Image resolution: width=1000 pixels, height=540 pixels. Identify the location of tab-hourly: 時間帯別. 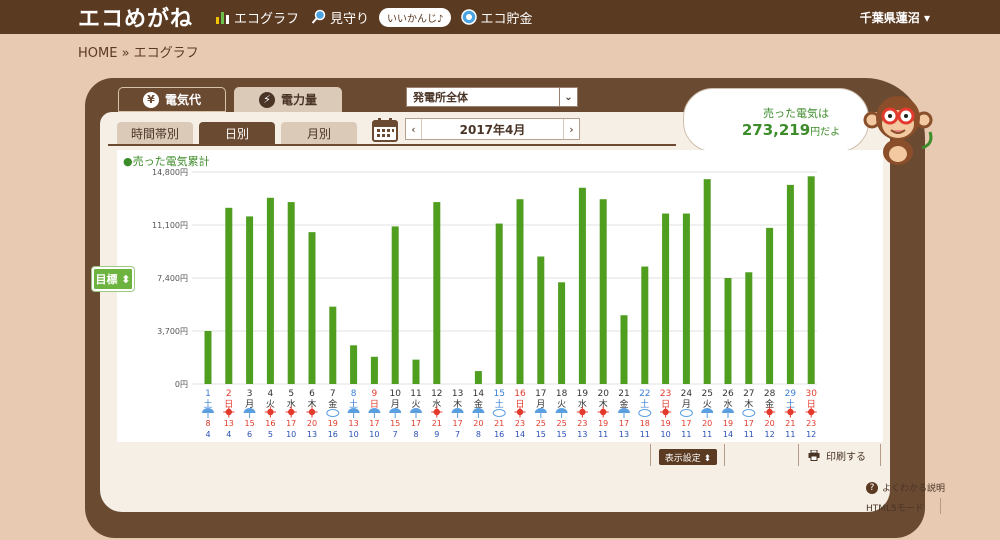
(155, 133).